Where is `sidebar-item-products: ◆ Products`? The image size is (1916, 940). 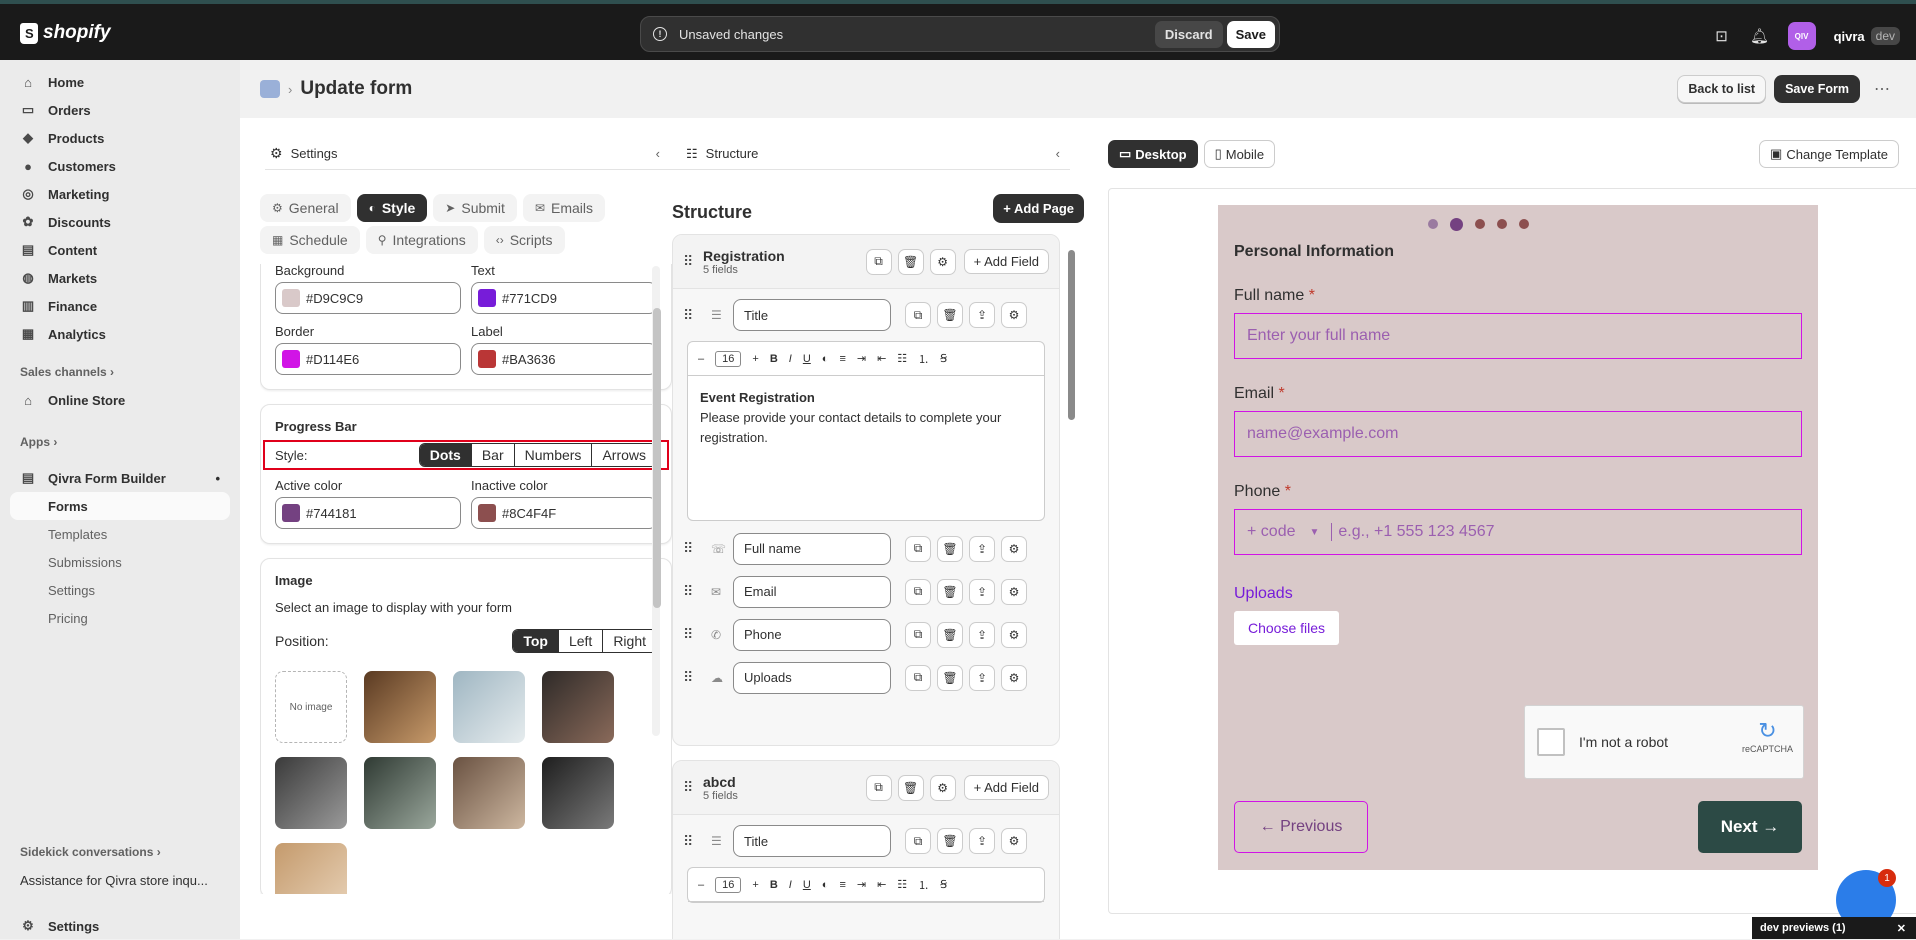
sidebar-item-products: ◆ Products is located at coordinates (120, 138).